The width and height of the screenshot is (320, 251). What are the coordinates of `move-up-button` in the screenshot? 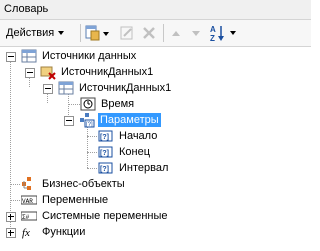 It's located at (176, 33).